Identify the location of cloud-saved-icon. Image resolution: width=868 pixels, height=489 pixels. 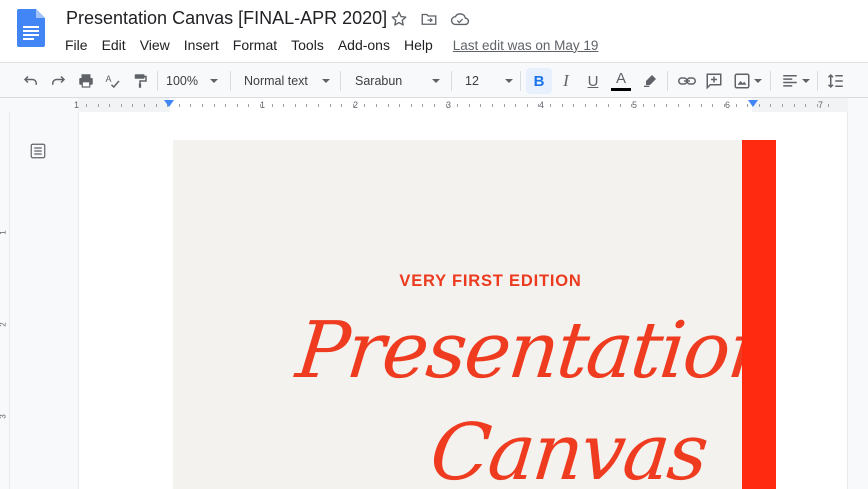
(460, 19).